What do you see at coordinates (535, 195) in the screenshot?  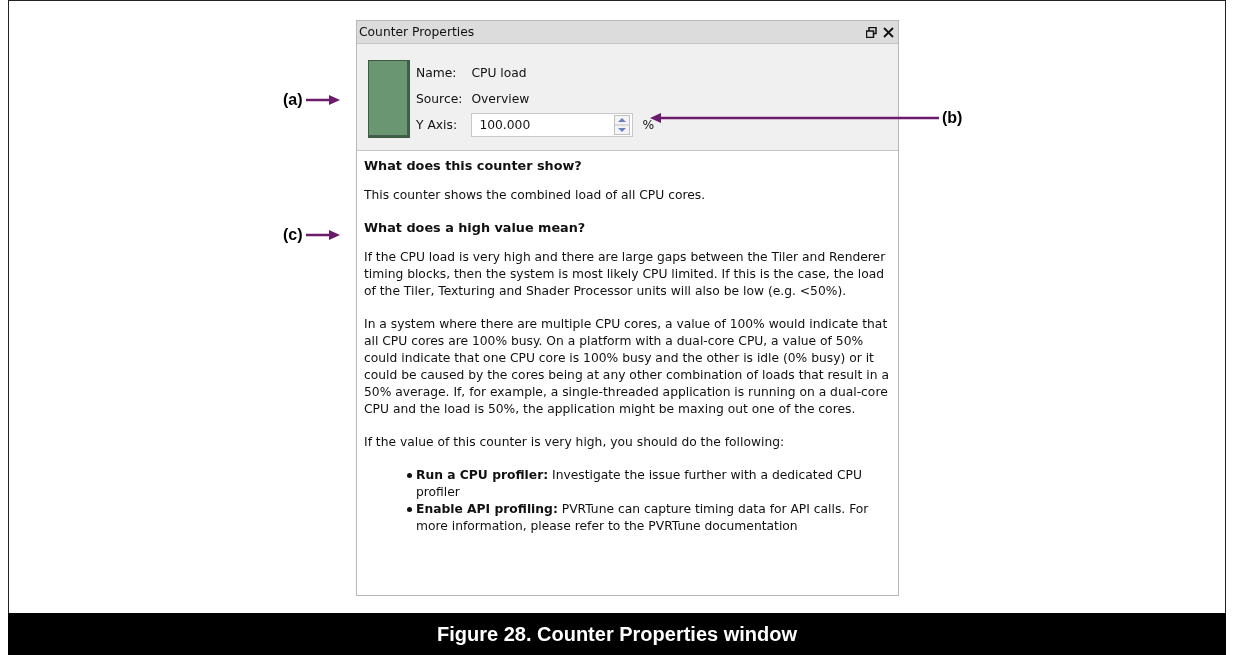 I see `description-paragraph: This counter shows the combined load of all CPU cores.` at bounding box center [535, 195].